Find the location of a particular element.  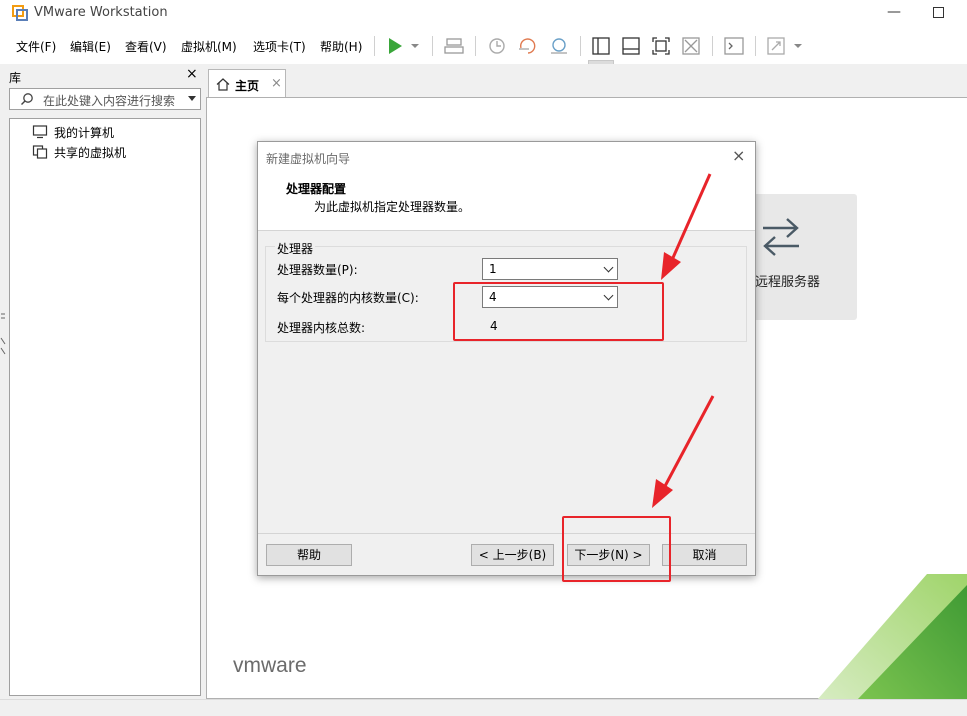

chevron-down-icon is located at coordinates (608, 267).